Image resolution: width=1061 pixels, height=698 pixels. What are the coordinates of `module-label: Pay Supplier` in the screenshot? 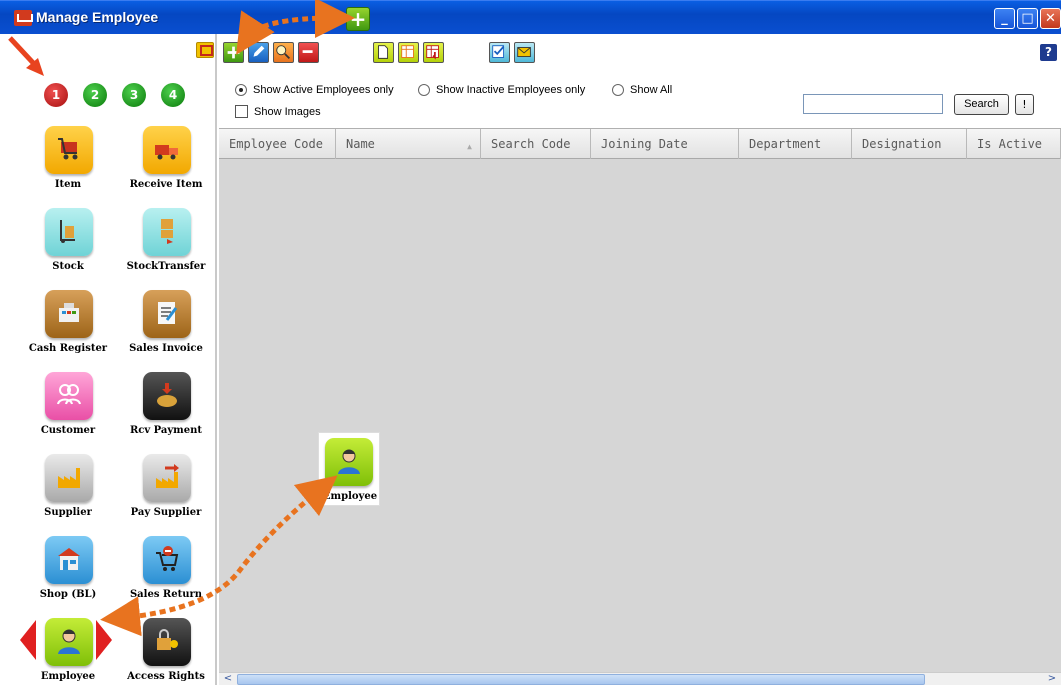 It's located at (166, 512).